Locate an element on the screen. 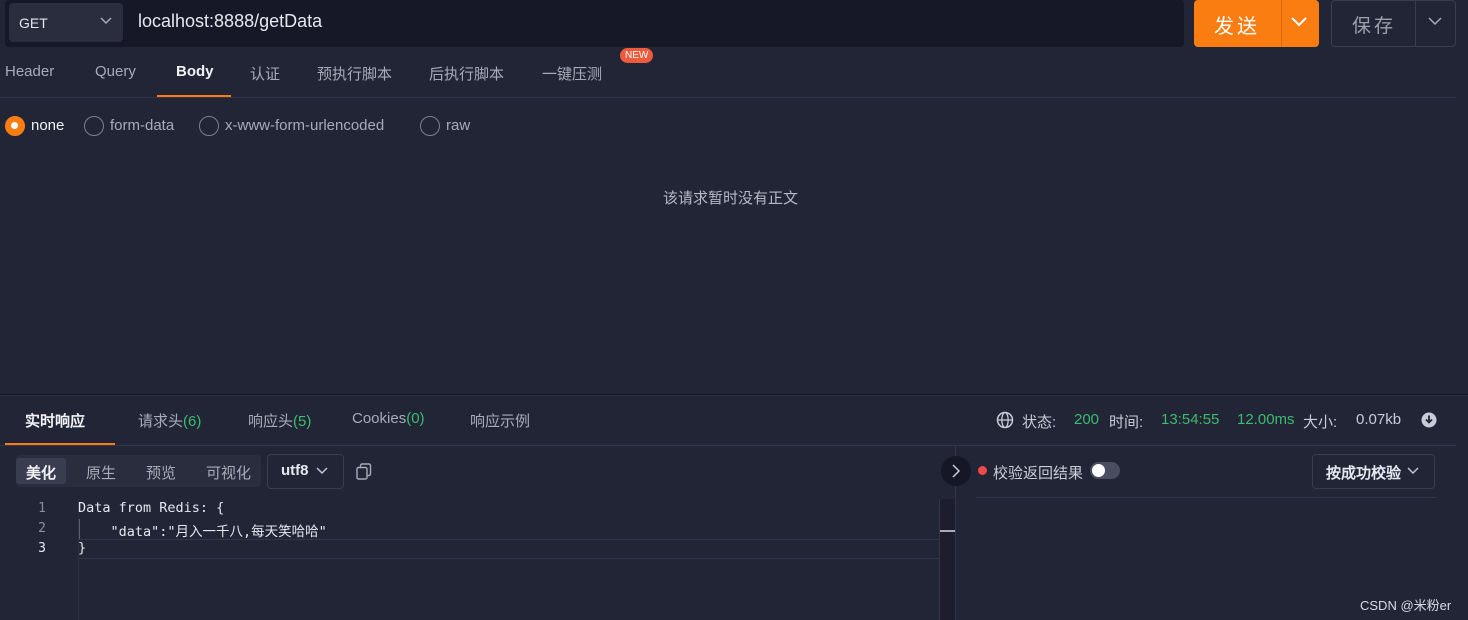 This screenshot has height=620, width=1468. radio-form-data is located at coordinates (94, 126).